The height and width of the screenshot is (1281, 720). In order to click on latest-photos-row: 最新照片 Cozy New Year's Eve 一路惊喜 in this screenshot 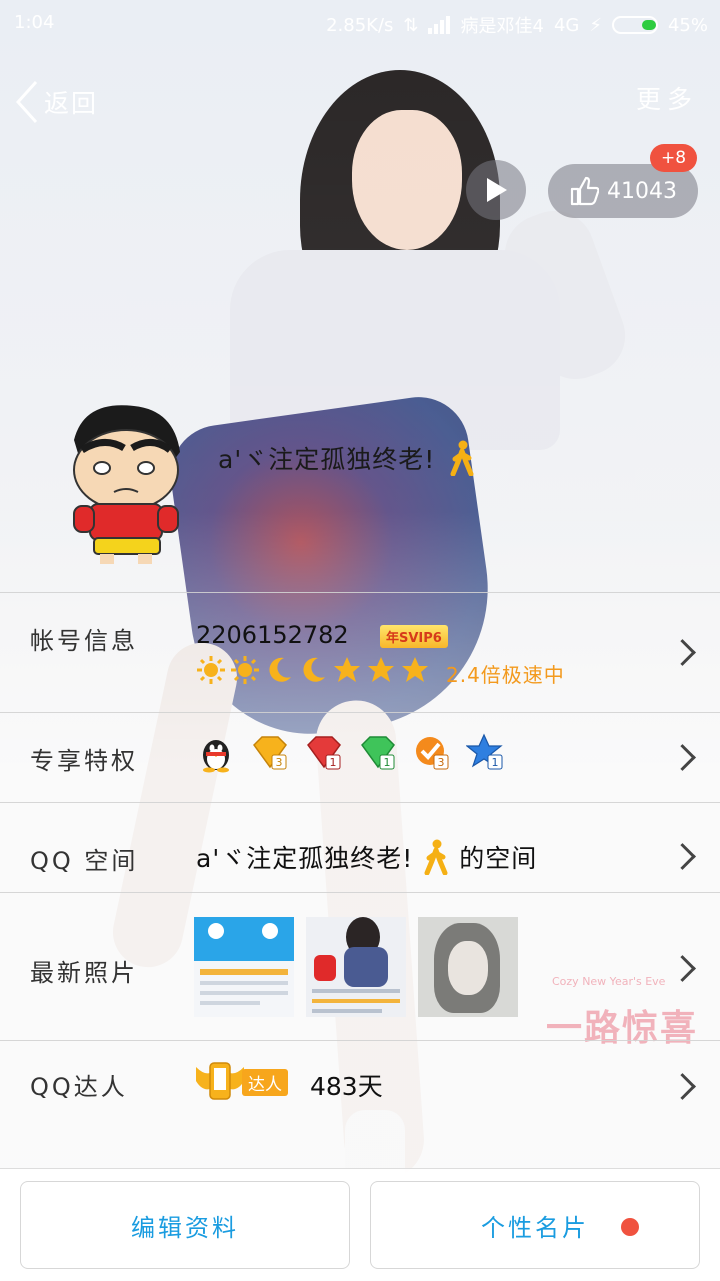, I will do `click(360, 970)`.